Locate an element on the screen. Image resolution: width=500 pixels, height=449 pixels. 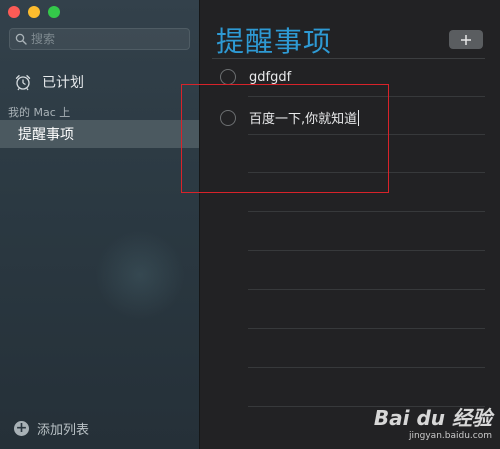
search-icon is located at coordinates (21, 39).